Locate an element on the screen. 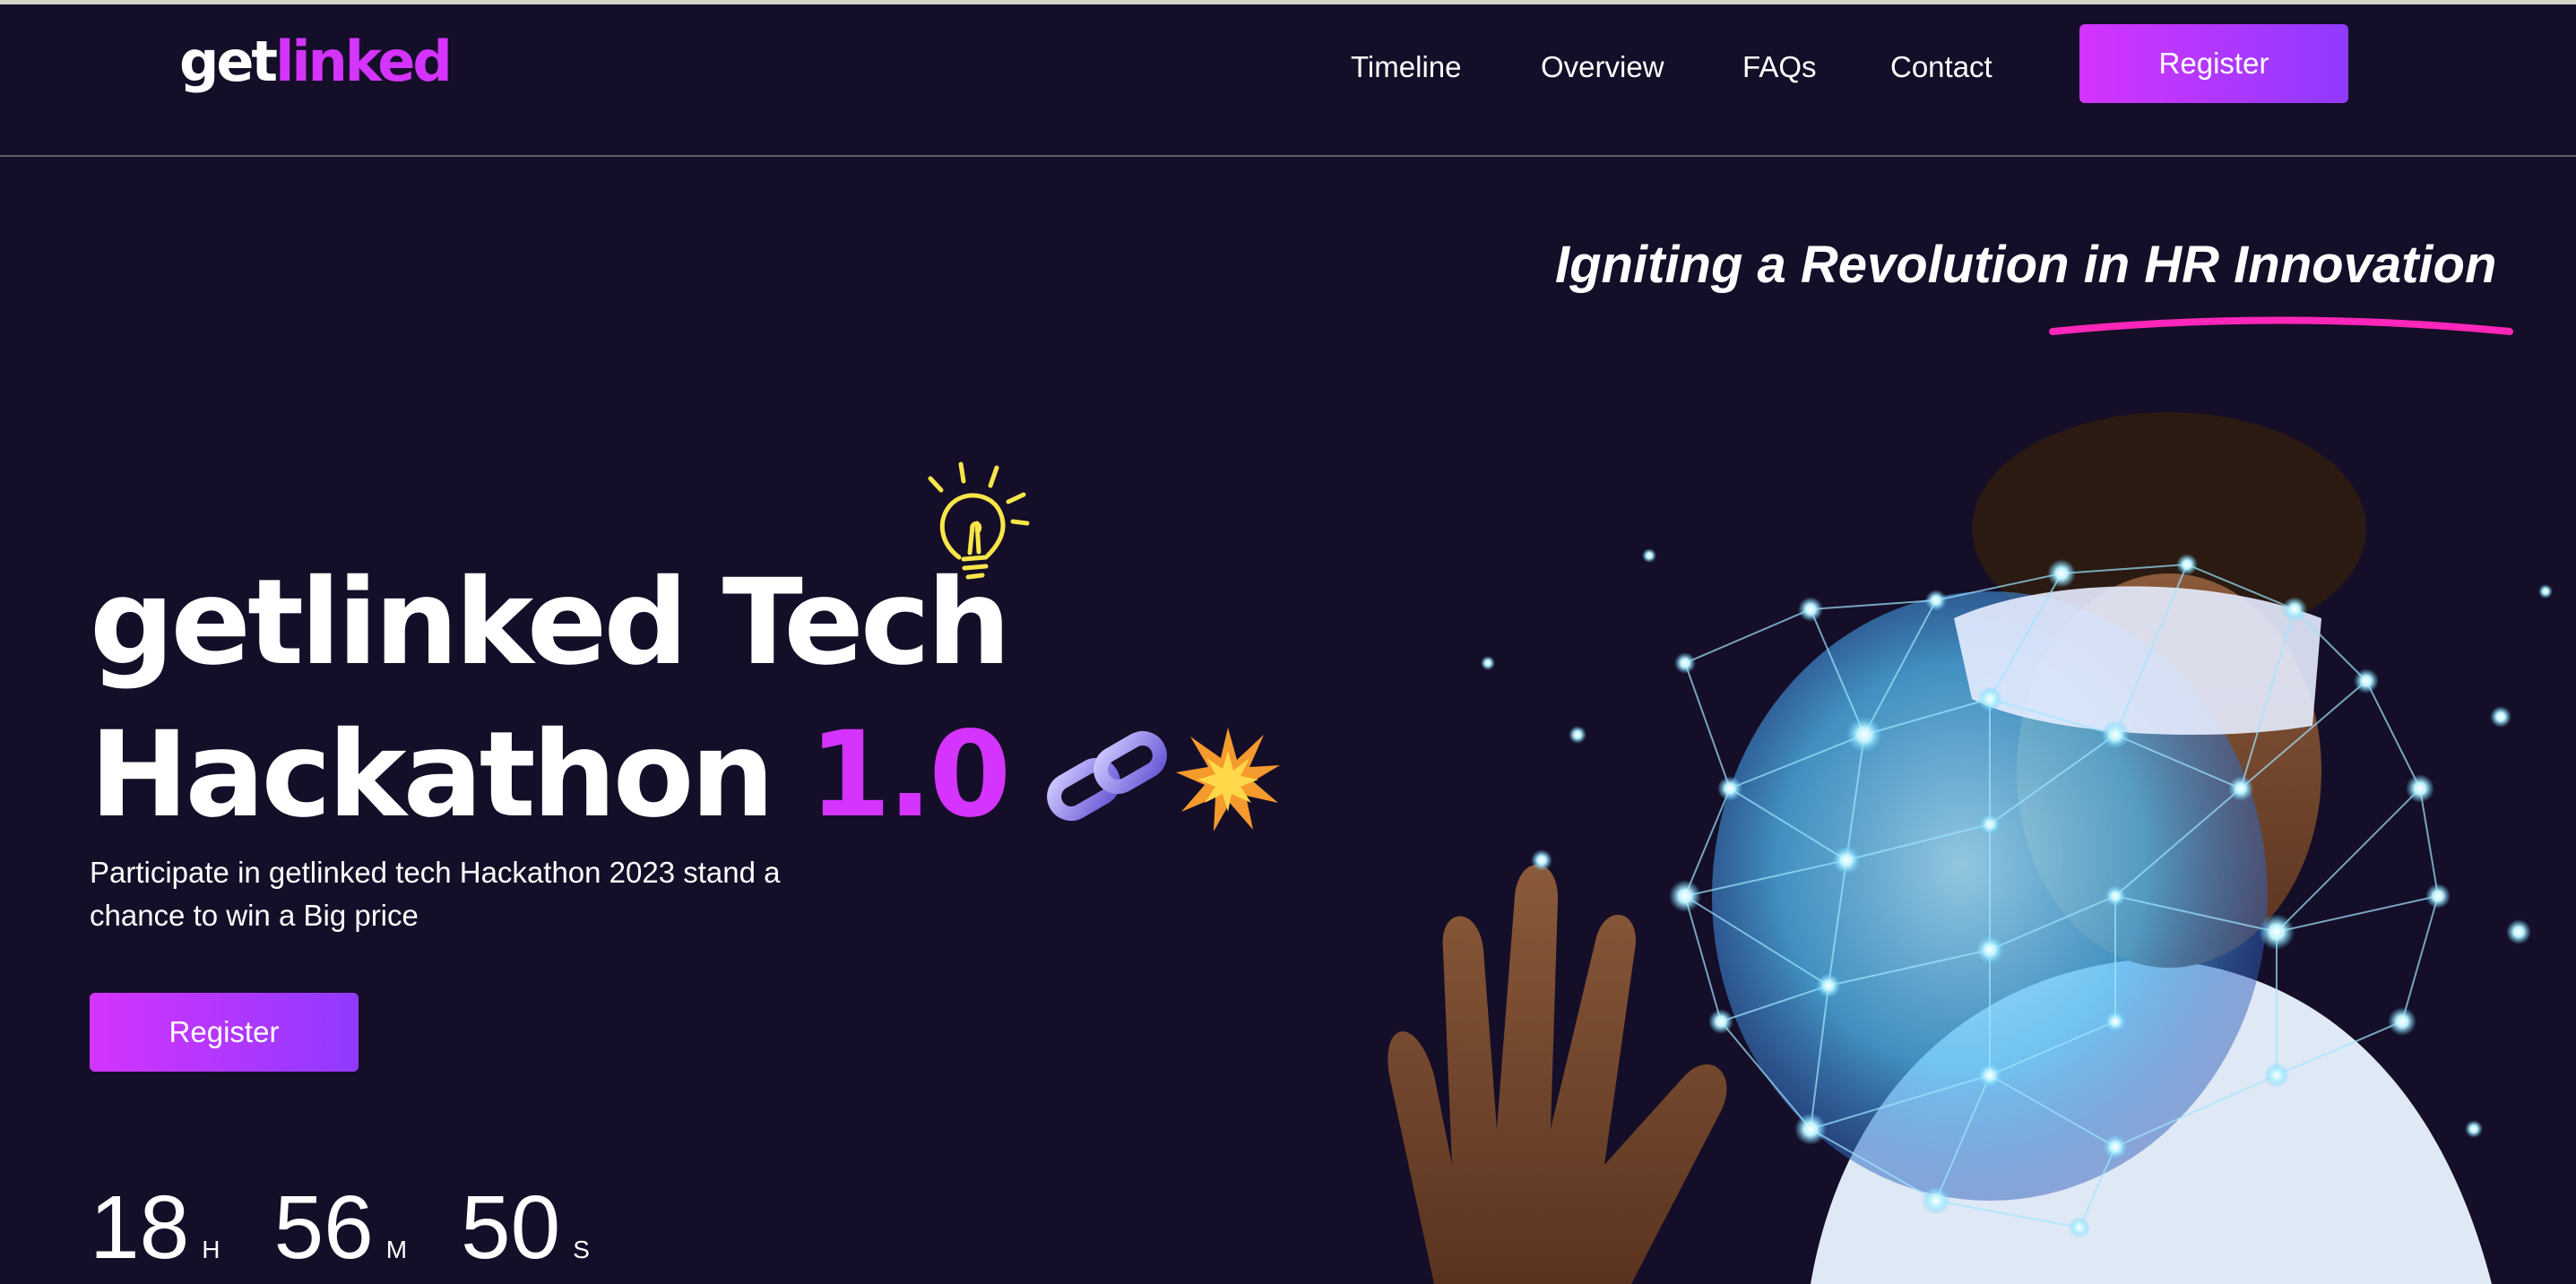 This screenshot has height=1284, width=2576. hero-title-line2: Hackathon 1.0 is located at coordinates (550, 775).